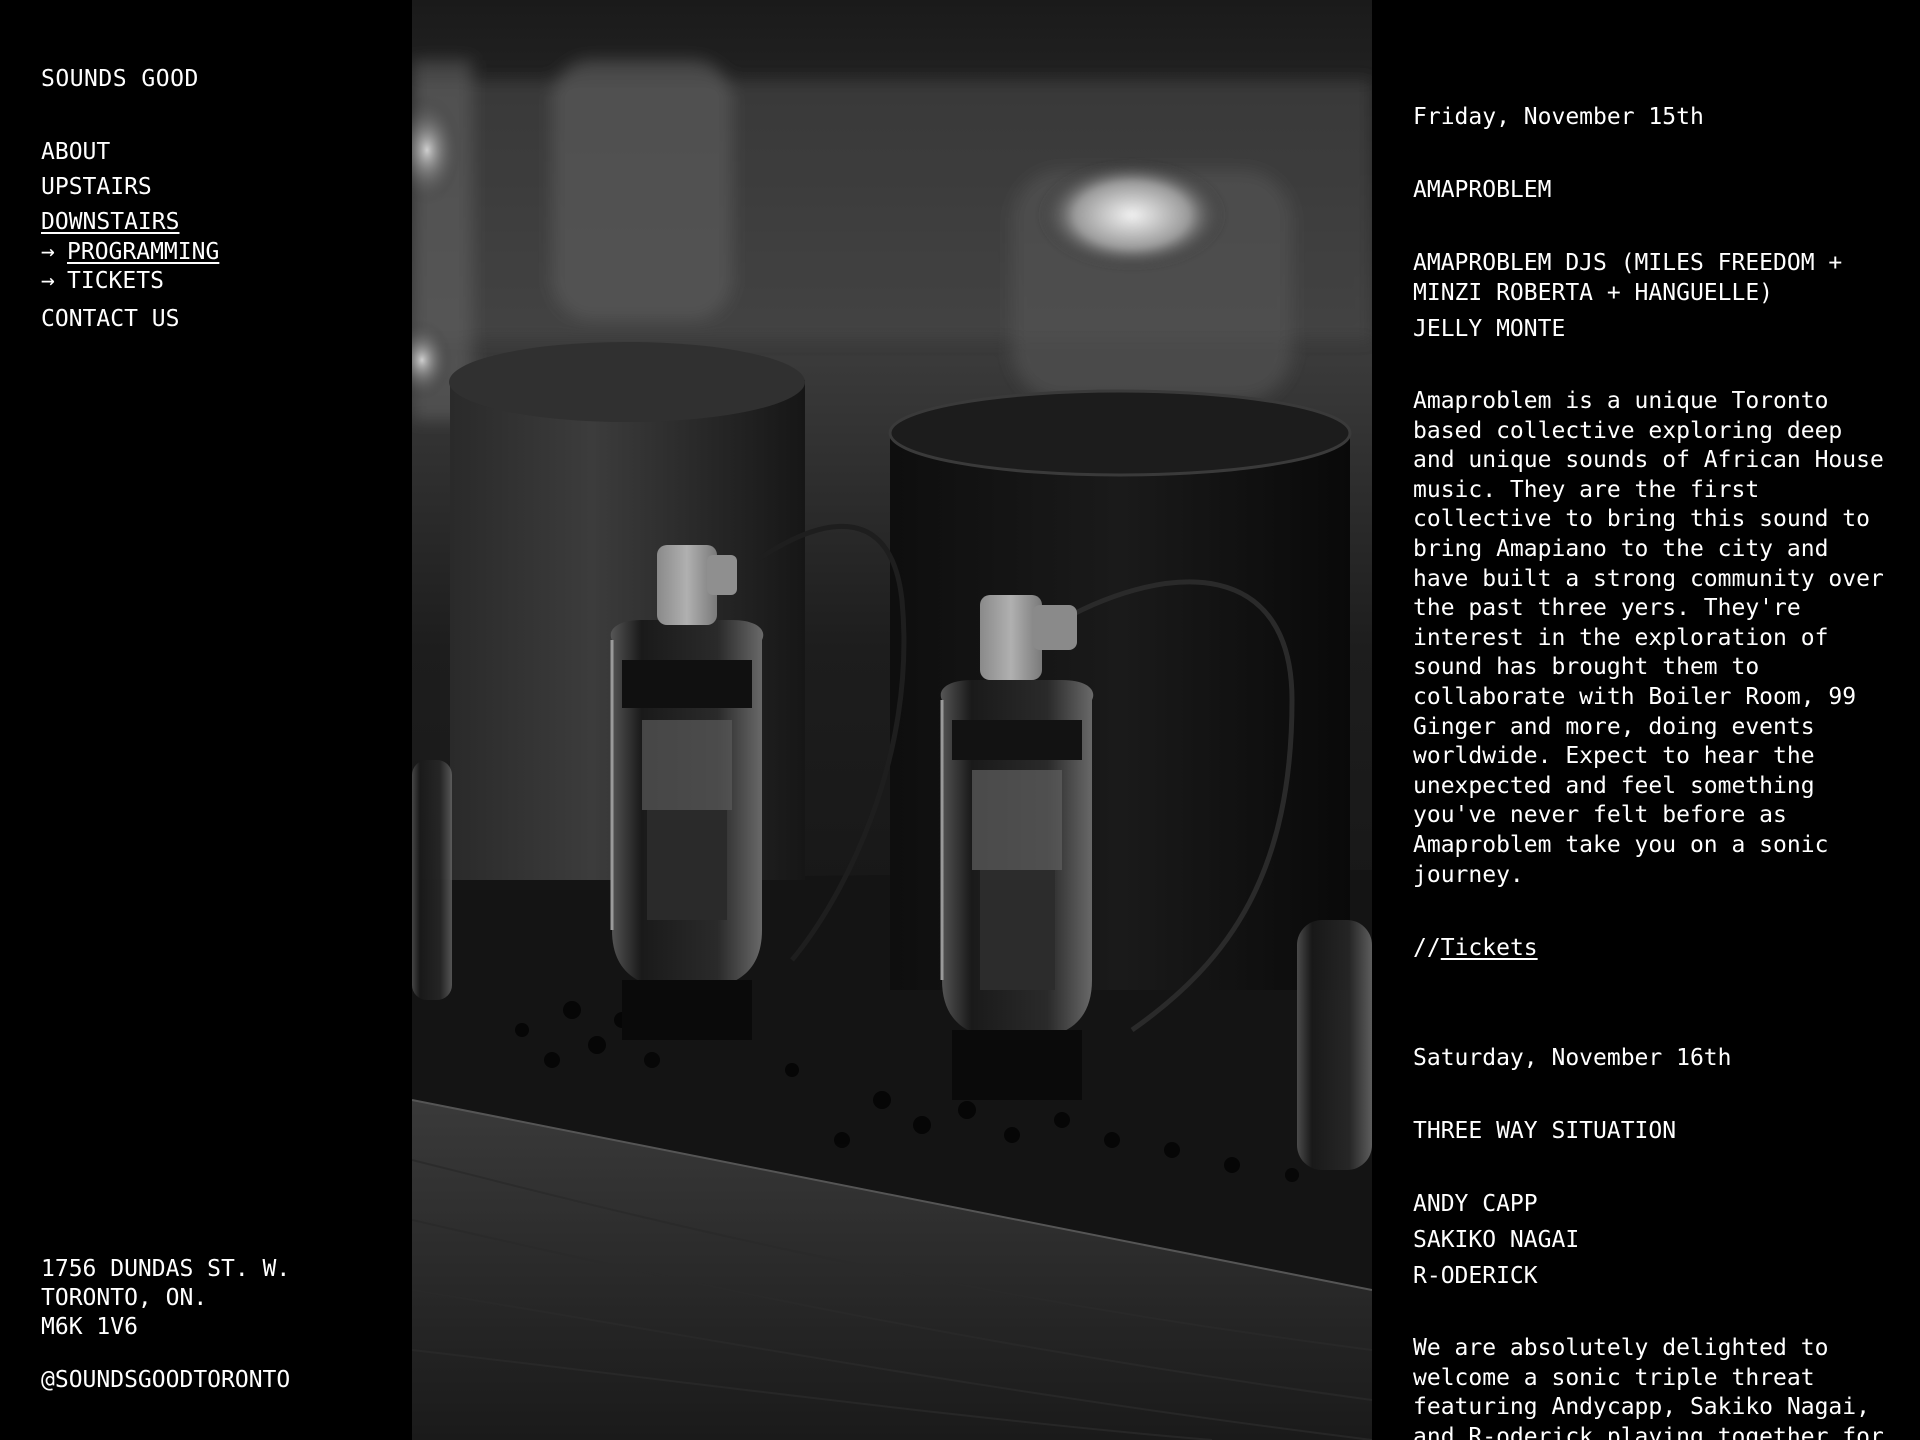 This screenshot has width=1920, height=1440. What do you see at coordinates (130, 187) in the screenshot?
I see `nav-upstairs: UPSTAIRS` at bounding box center [130, 187].